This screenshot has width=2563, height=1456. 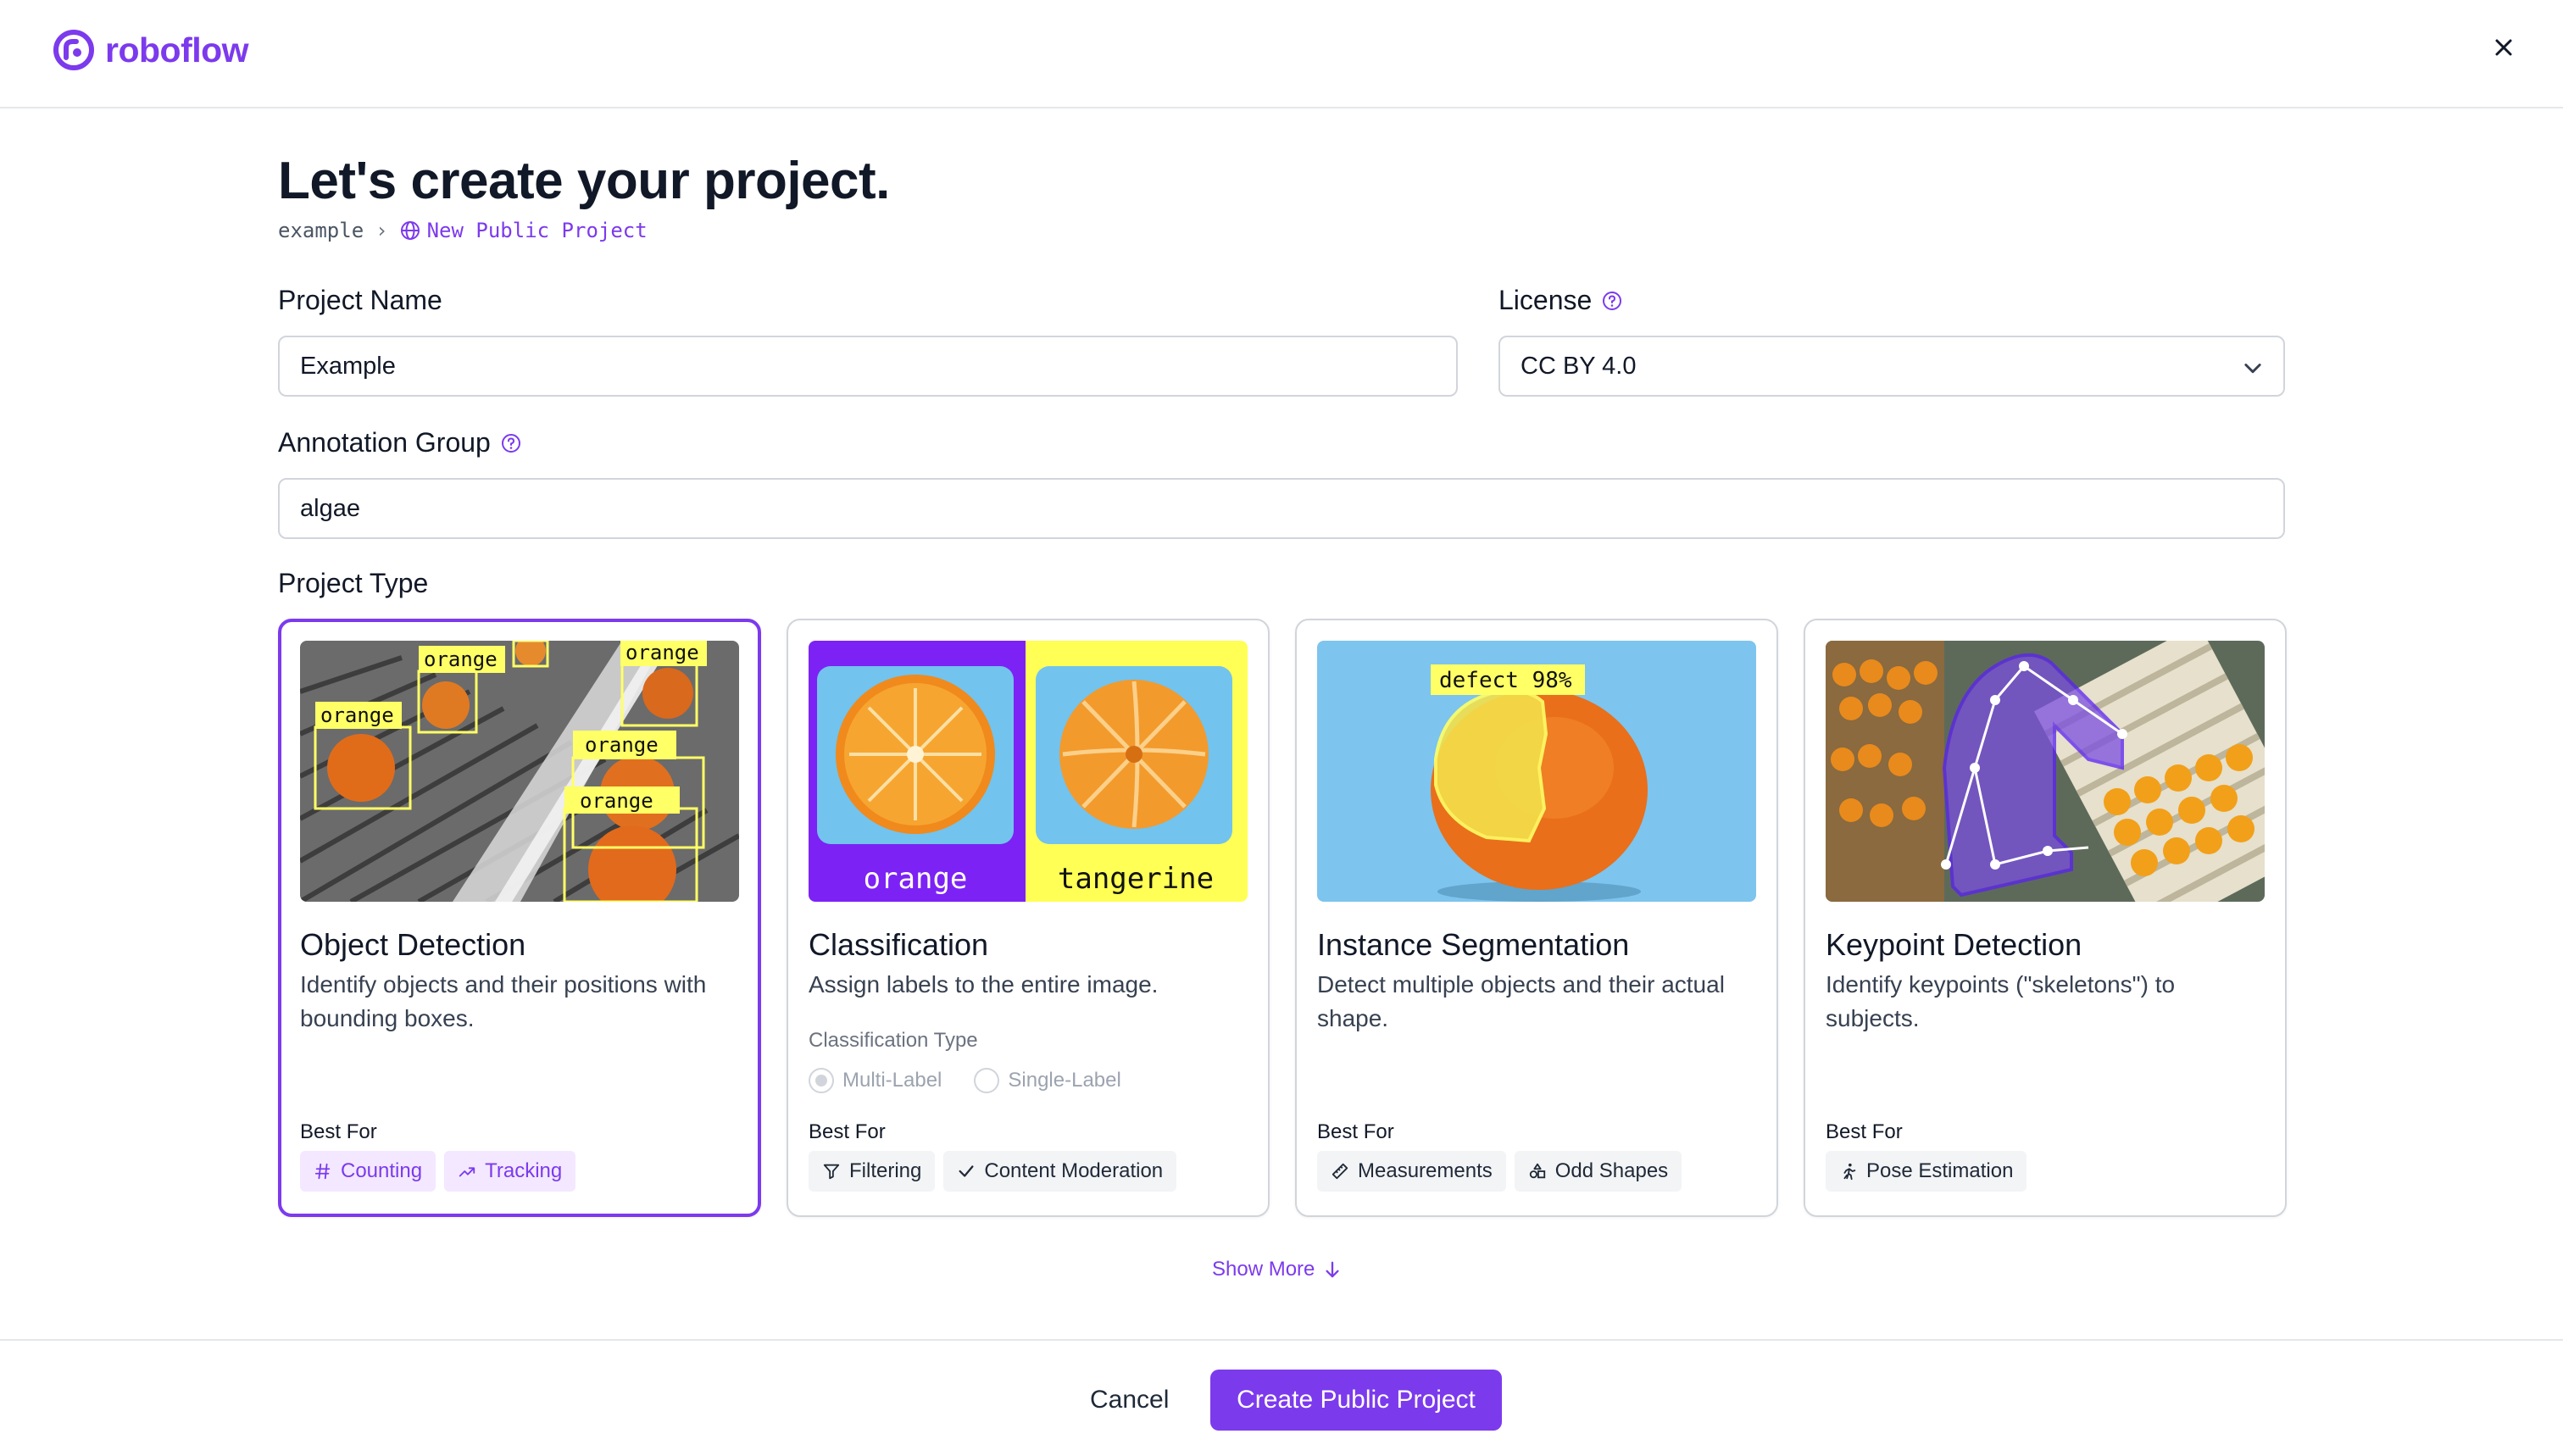 I want to click on annotation-group-value: algae, so click(x=330, y=508).